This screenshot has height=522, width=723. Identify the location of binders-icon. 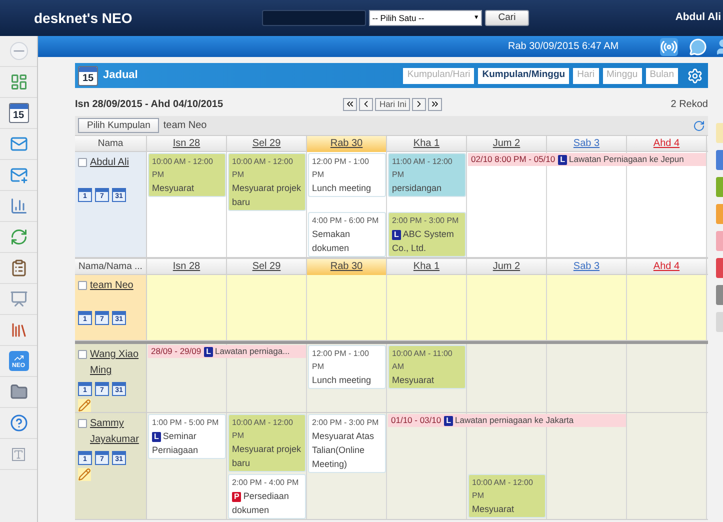
(19, 330).